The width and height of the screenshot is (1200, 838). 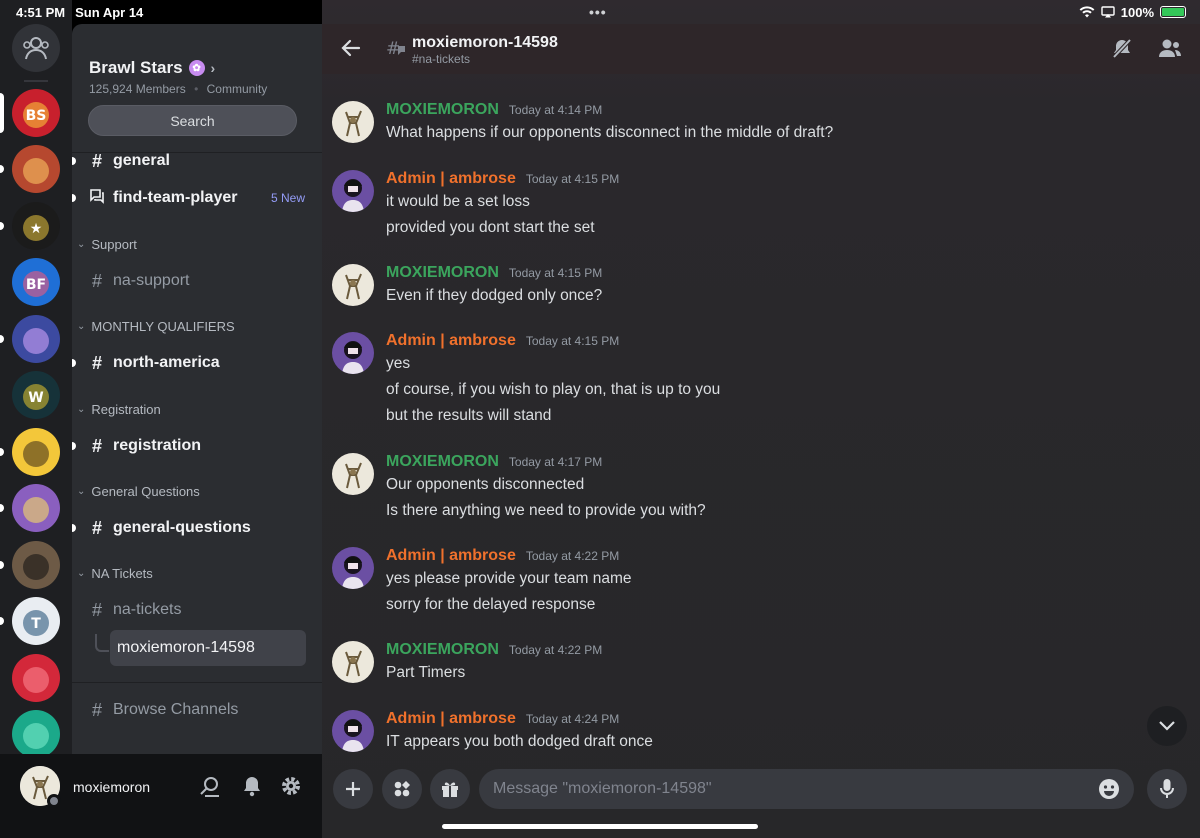 What do you see at coordinates (97, 198) in the screenshot?
I see `forum-icon` at bounding box center [97, 198].